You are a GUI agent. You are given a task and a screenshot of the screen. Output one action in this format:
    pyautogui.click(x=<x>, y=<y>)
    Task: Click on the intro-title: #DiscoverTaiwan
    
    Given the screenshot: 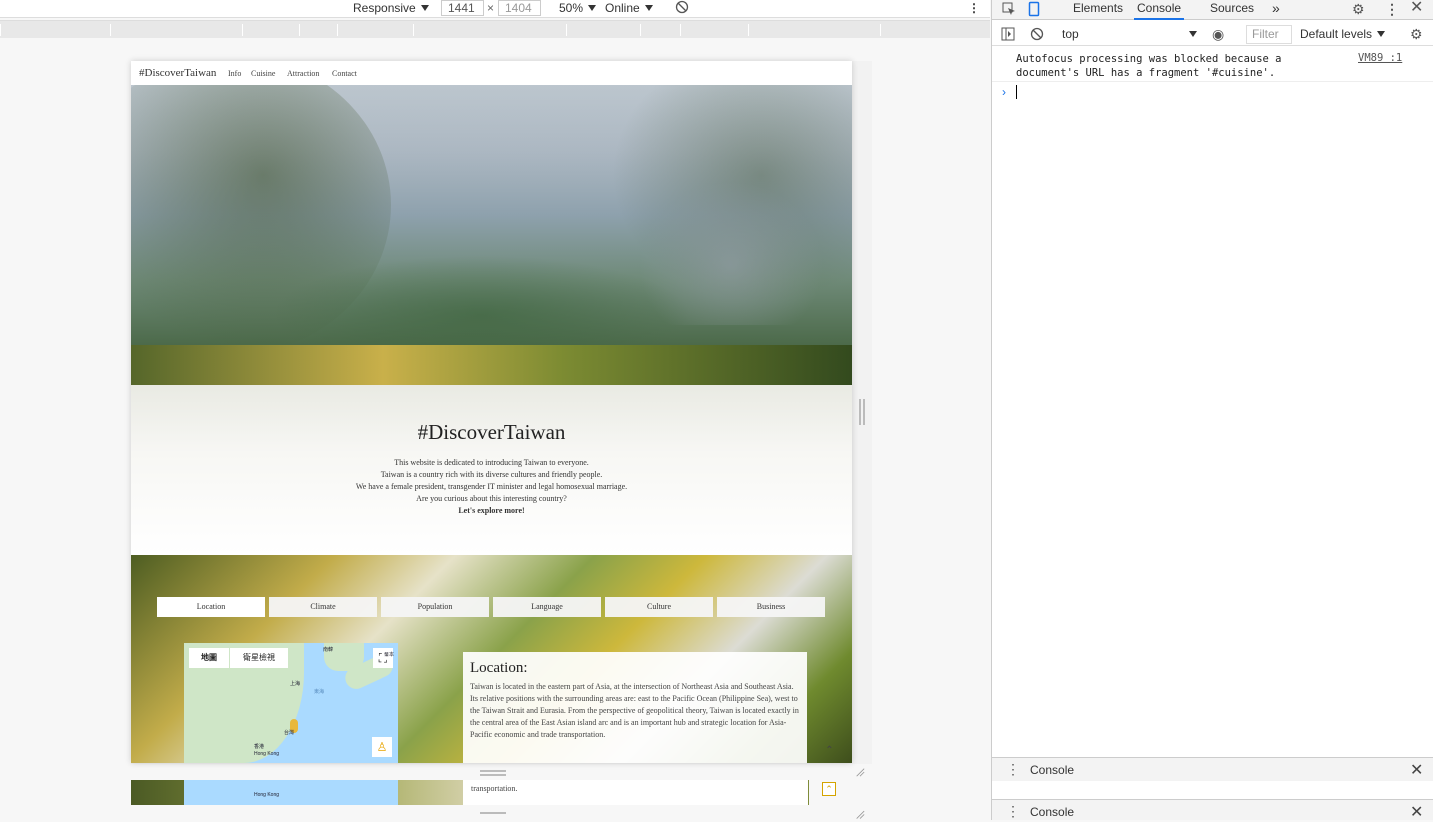 What is the action you would take?
    pyautogui.click(x=491, y=432)
    